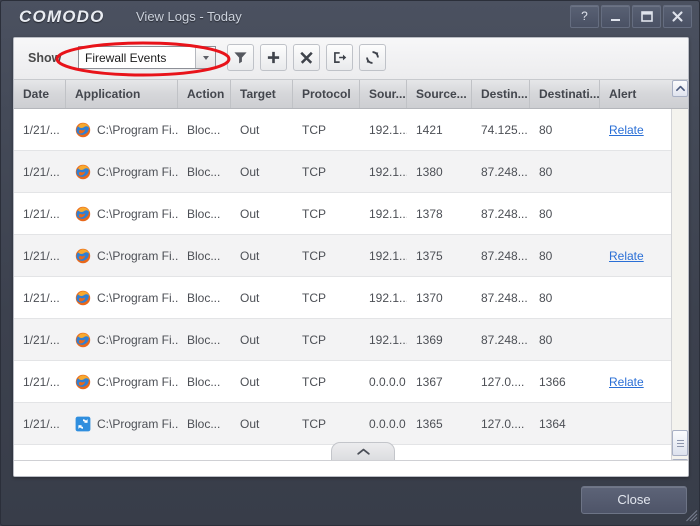 Image resolution: width=700 pixels, height=526 pixels. What do you see at coordinates (326, 94) in the screenshot?
I see `column-header-protocol: Protocol` at bounding box center [326, 94].